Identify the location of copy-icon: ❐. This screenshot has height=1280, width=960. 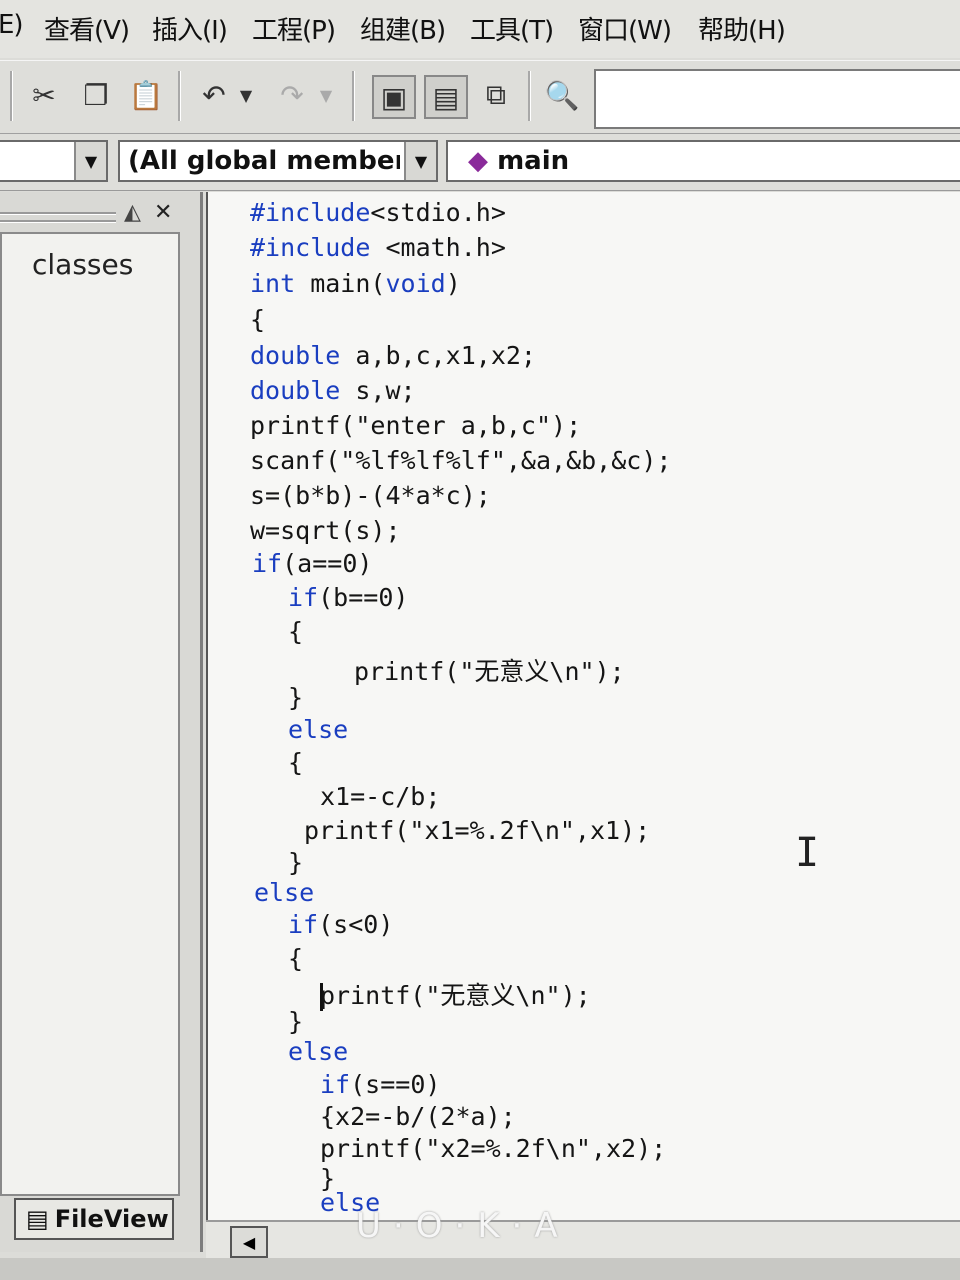
(96, 95).